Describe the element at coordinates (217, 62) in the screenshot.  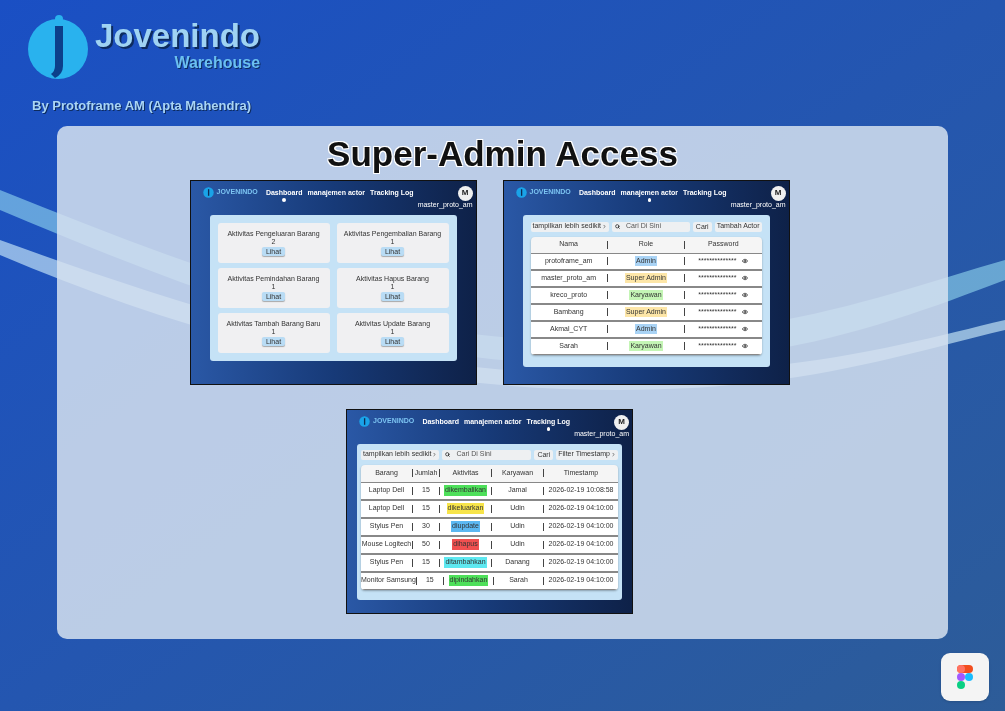
I see `brand-subtitle: Warehouse` at that location.